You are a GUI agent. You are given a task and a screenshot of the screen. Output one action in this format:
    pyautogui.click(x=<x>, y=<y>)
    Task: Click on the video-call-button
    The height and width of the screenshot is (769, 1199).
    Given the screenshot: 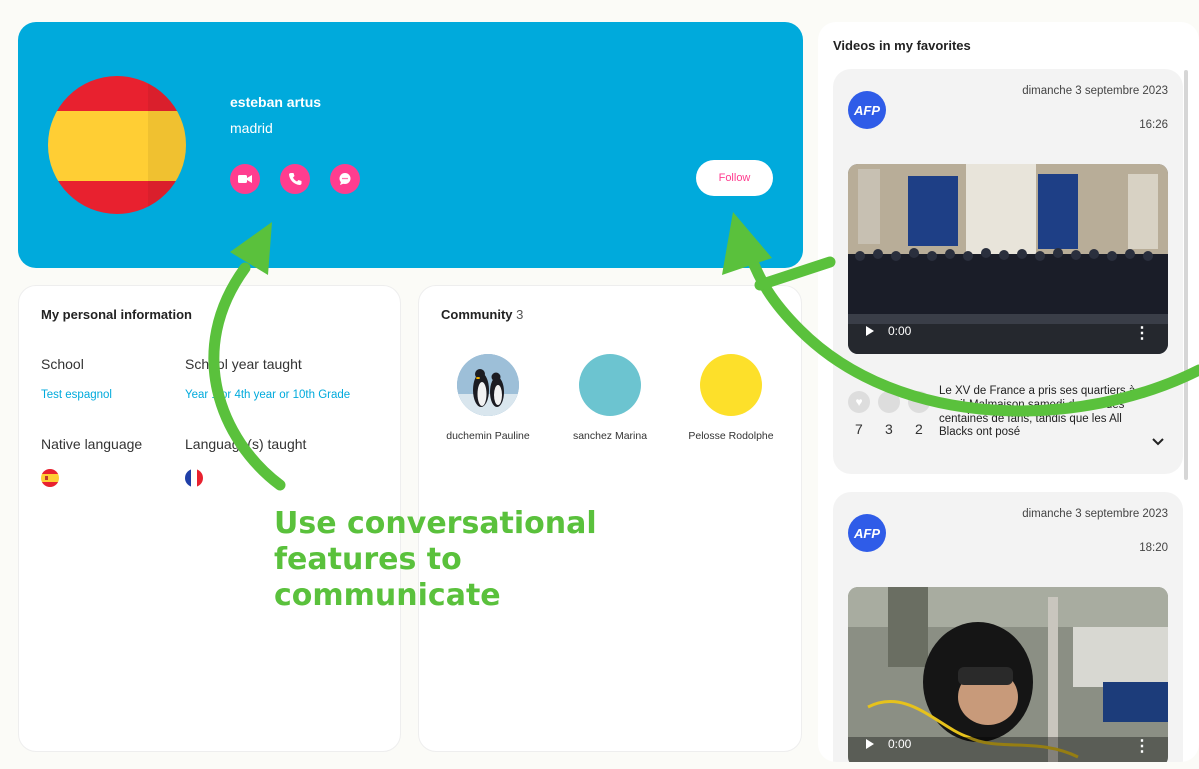 What is the action you would take?
    pyautogui.click(x=245, y=179)
    